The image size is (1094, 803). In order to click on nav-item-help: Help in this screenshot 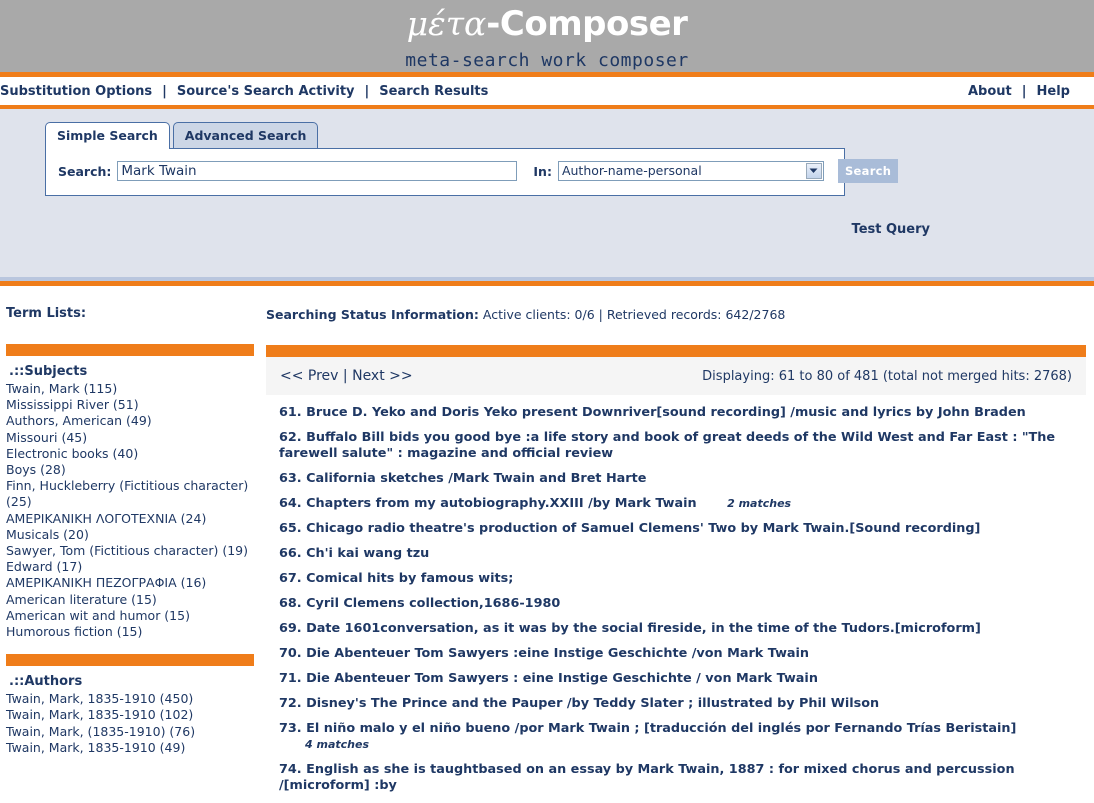, I will do `click(1053, 91)`.